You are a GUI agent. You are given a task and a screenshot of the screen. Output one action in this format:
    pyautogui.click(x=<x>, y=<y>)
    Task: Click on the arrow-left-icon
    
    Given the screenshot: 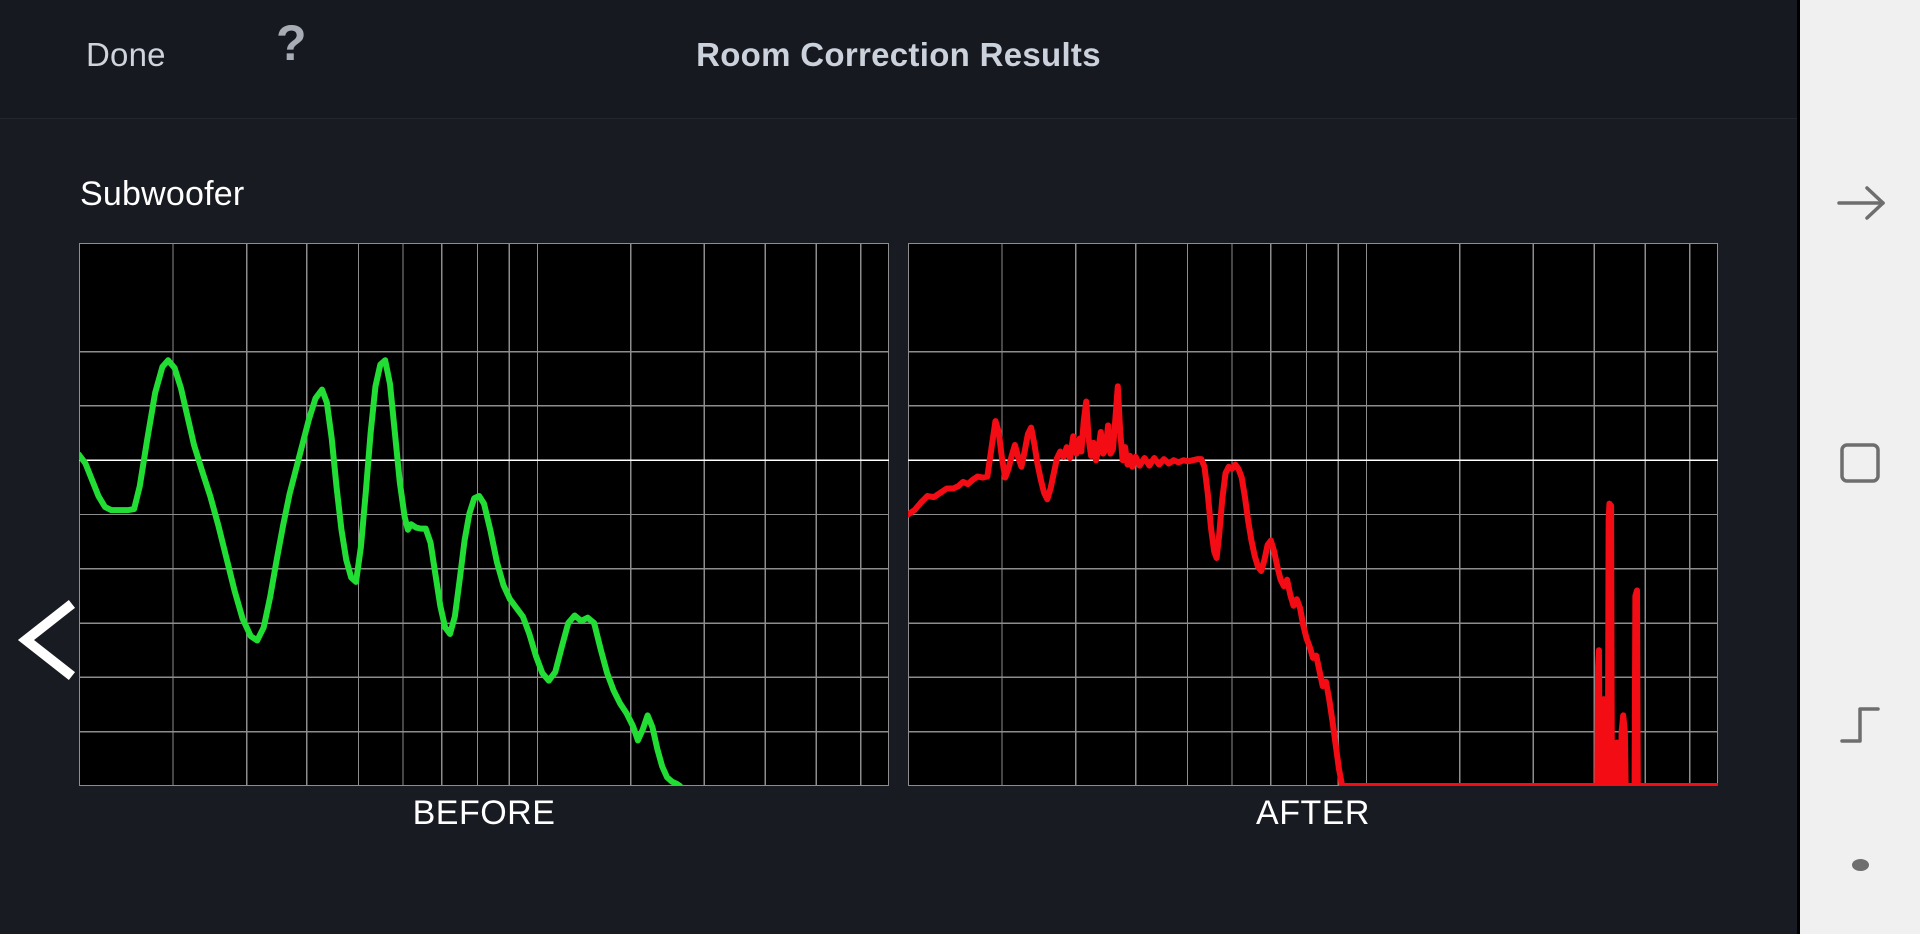 What is the action you would take?
    pyautogui.click(x=1860, y=203)
    